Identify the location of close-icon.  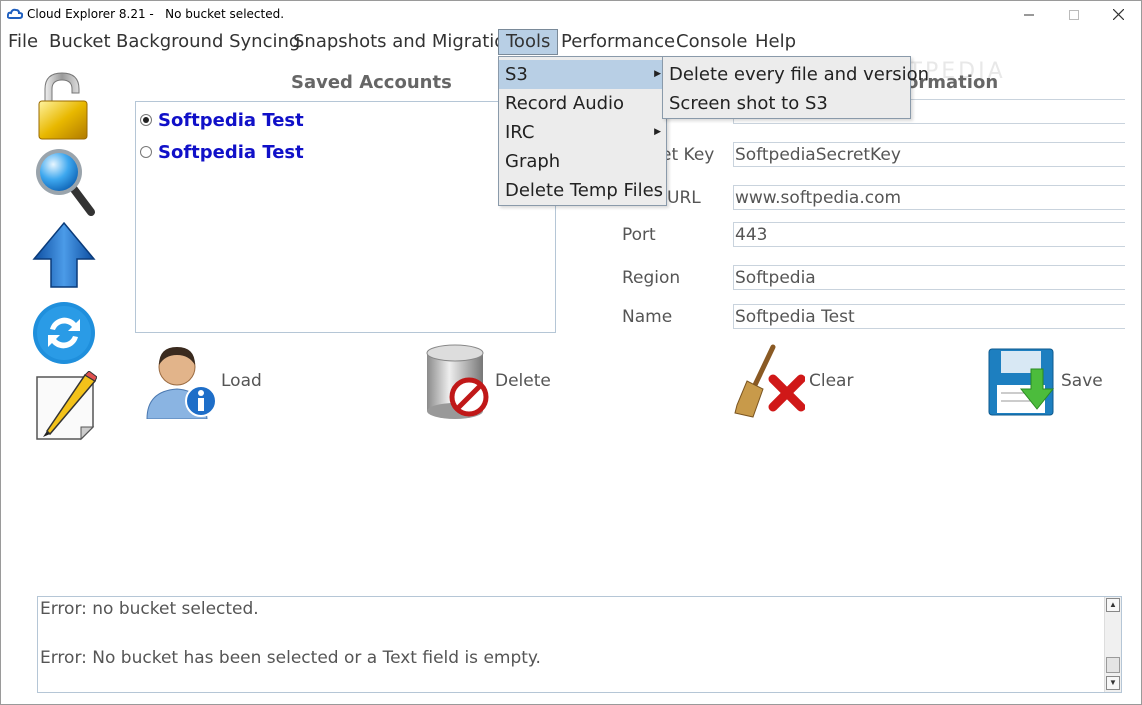
(1118, 14).